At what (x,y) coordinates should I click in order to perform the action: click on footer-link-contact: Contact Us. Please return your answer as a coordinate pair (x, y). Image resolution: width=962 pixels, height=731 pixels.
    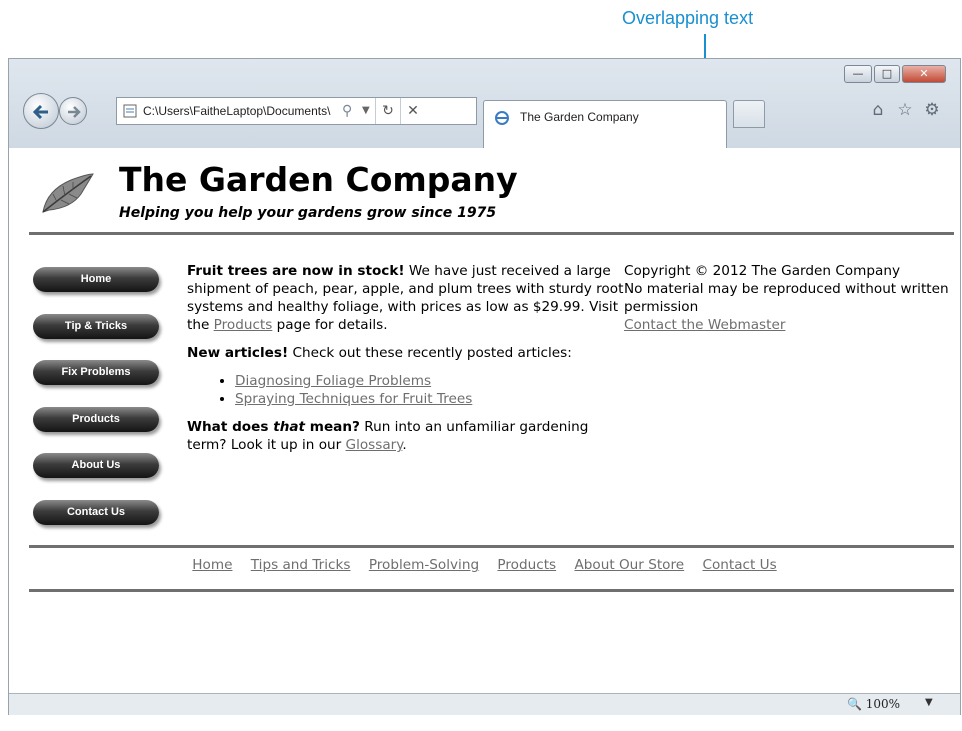
    Looking at the image, I should click on (739, 565).